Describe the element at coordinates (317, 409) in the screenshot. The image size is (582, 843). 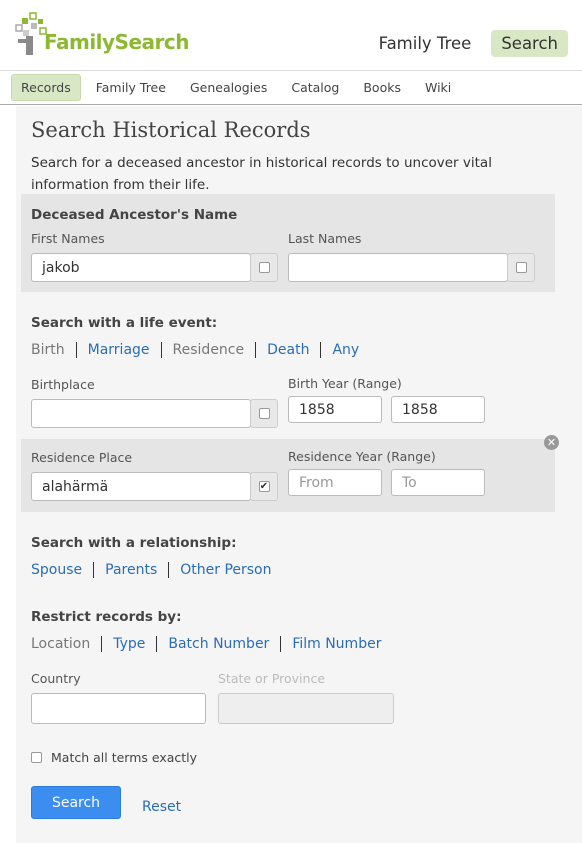
I see `birth-year-from-value: 1858` at that location.